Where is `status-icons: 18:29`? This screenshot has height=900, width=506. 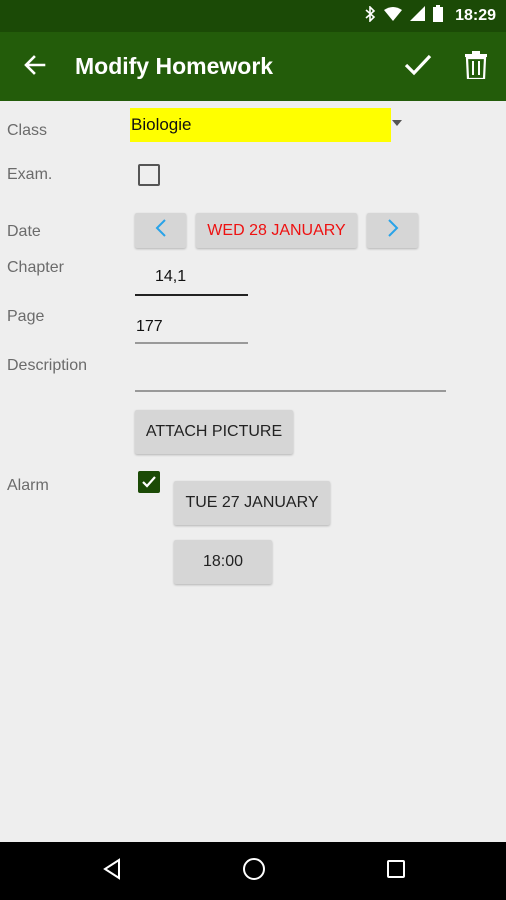
status-icons: 18:29 is located at coordinates (430, 16).